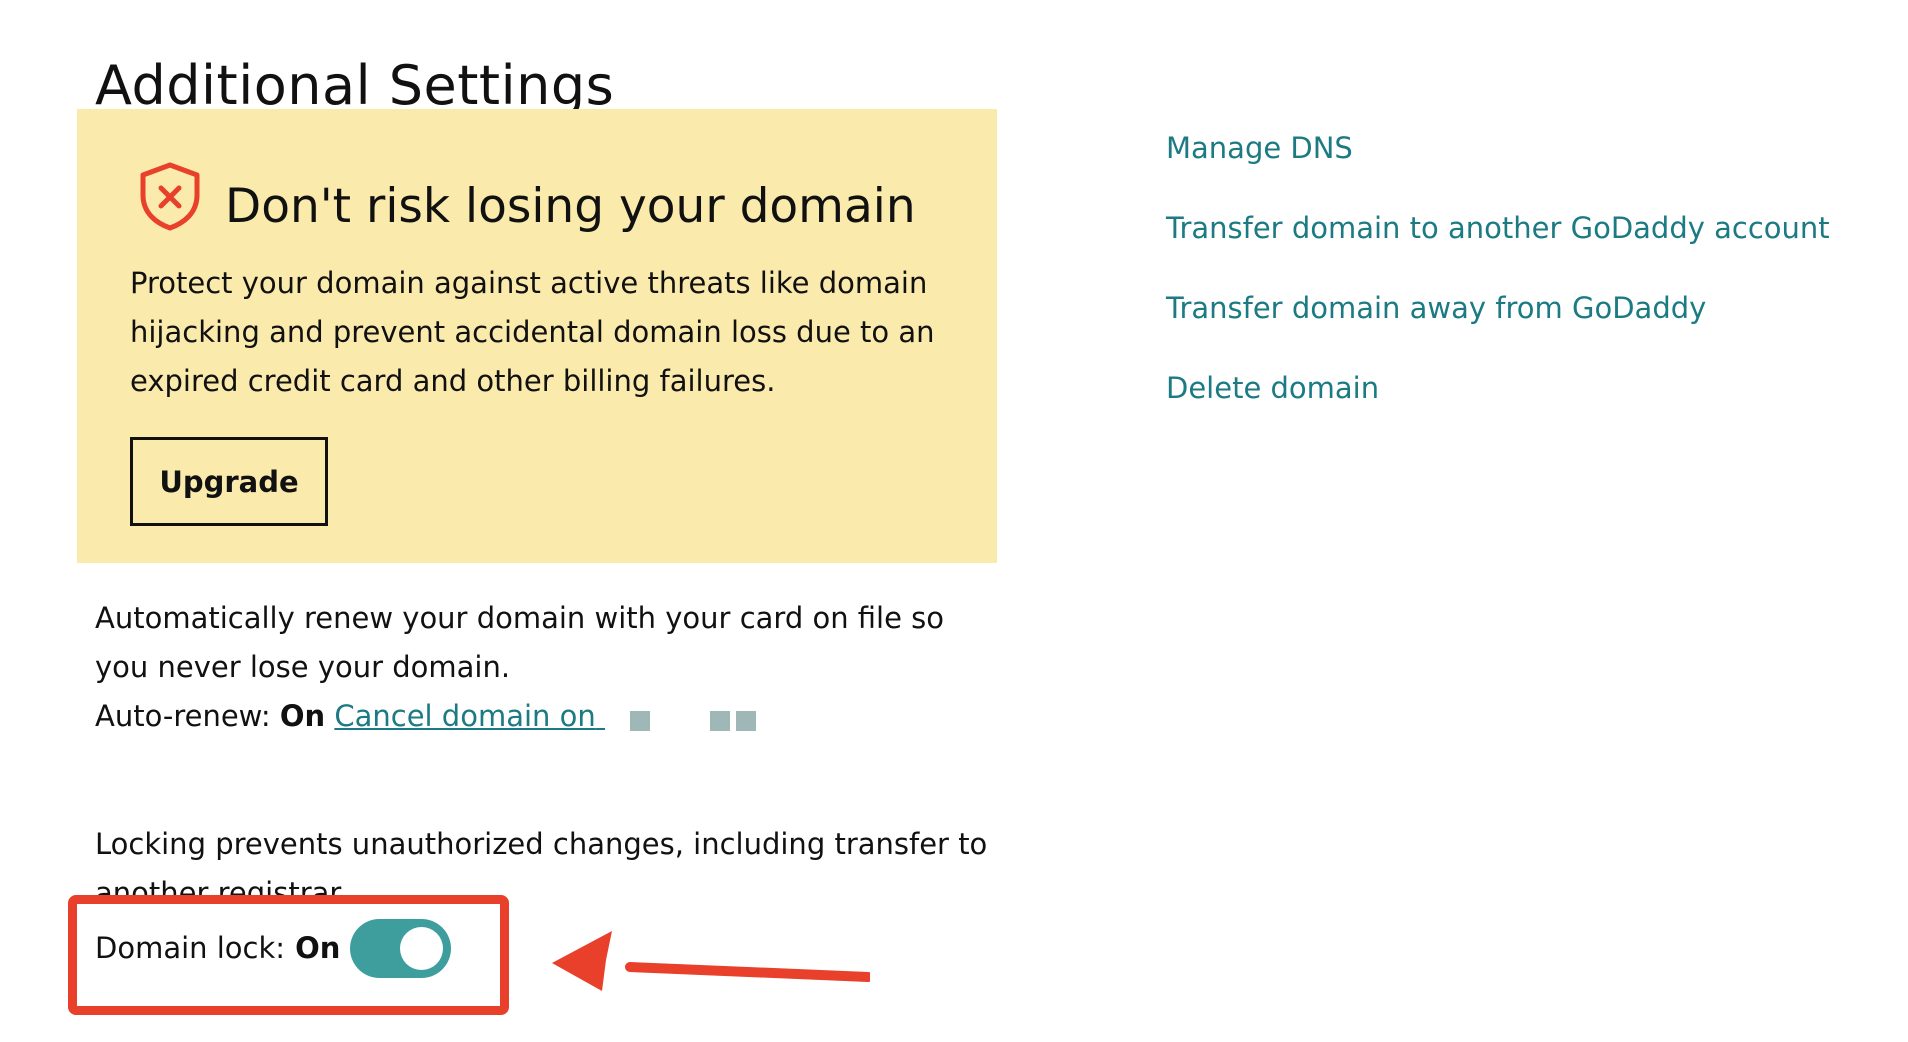 Image resolution: width=1908 pixels, height=1042 pixels. I want to click on domain-lock-toggle, so click(401, 948).